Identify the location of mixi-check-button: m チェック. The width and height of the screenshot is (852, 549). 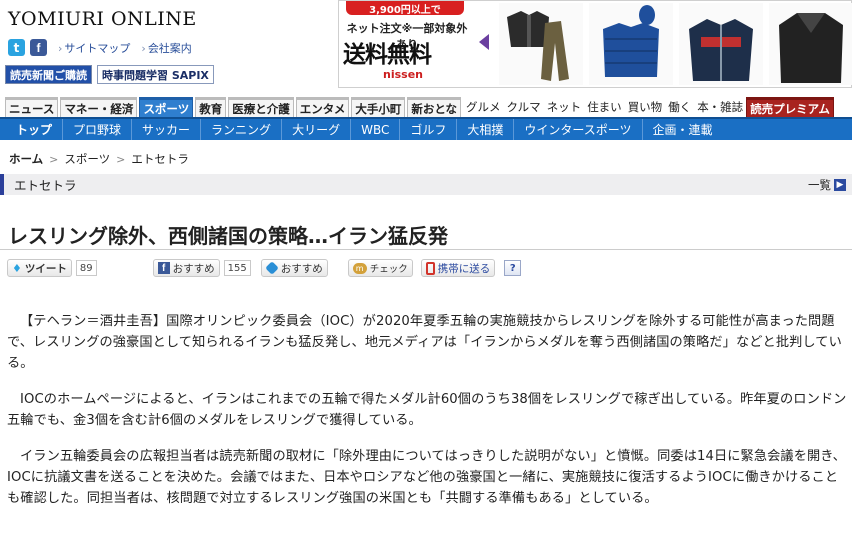
(380, 268).